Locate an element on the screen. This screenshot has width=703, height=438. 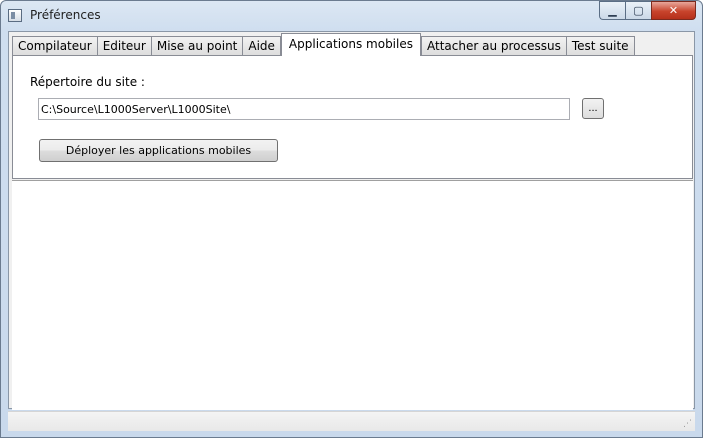
status-bar: ⋰ is located at coordinates (351, 421).